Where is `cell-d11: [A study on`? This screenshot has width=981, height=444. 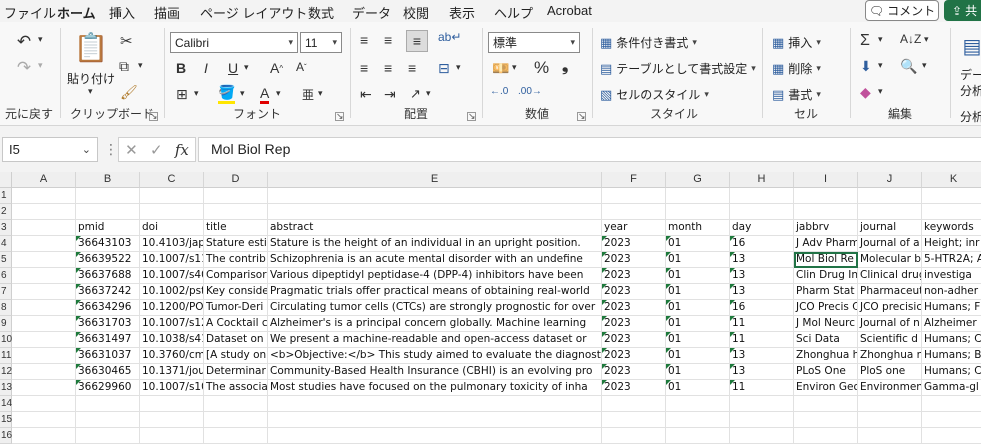
cell-d11: [A study on is located at coordinates (236, 356).